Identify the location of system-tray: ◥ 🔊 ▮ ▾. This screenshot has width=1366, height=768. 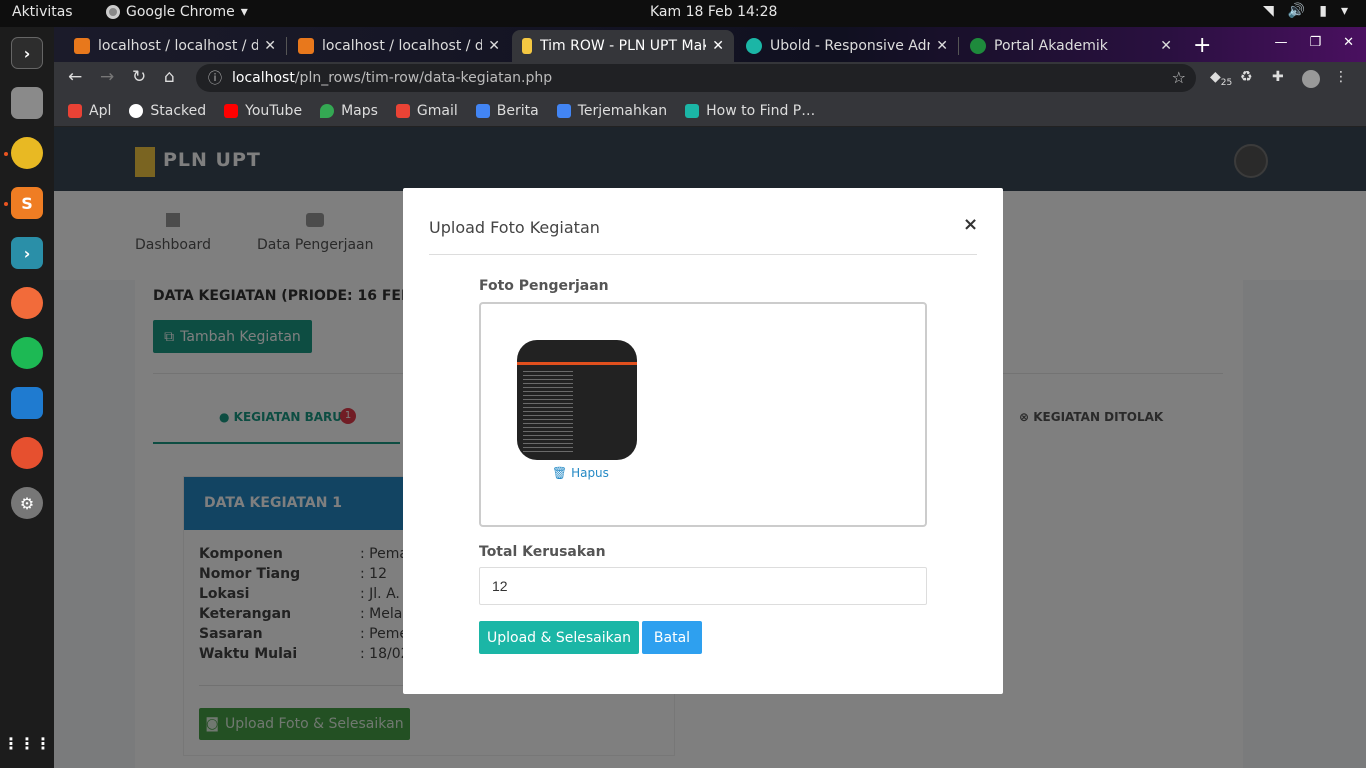
(1305, 11).